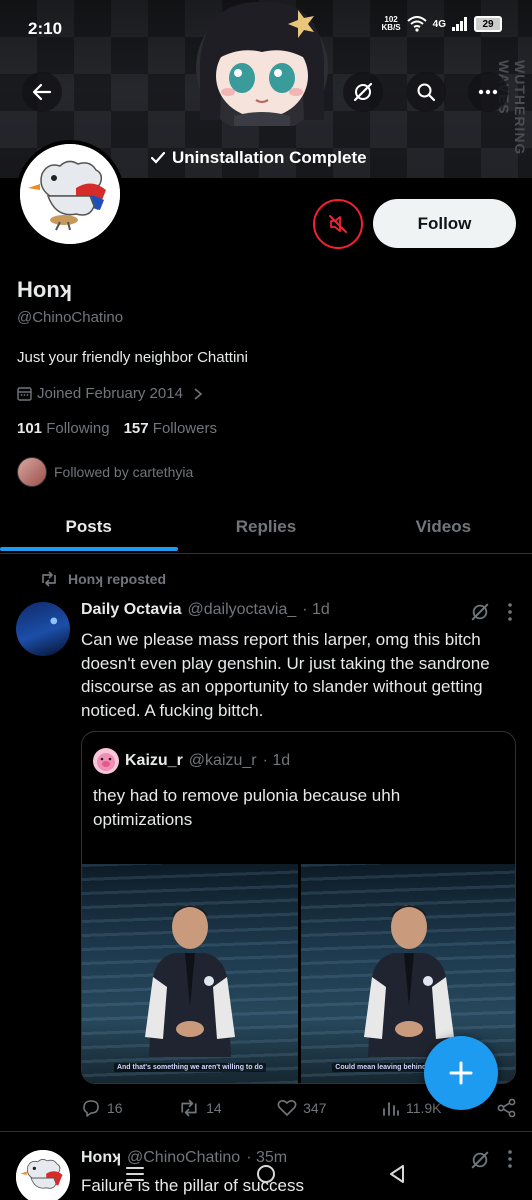 Image resolution: width=532 pixels, height=1200 pixels. What do you see at coordinates (132, 357) in the screenshot?
I see `profile-bio: Just your friendly neighbor Chattini` at bounding box center [132, 357].